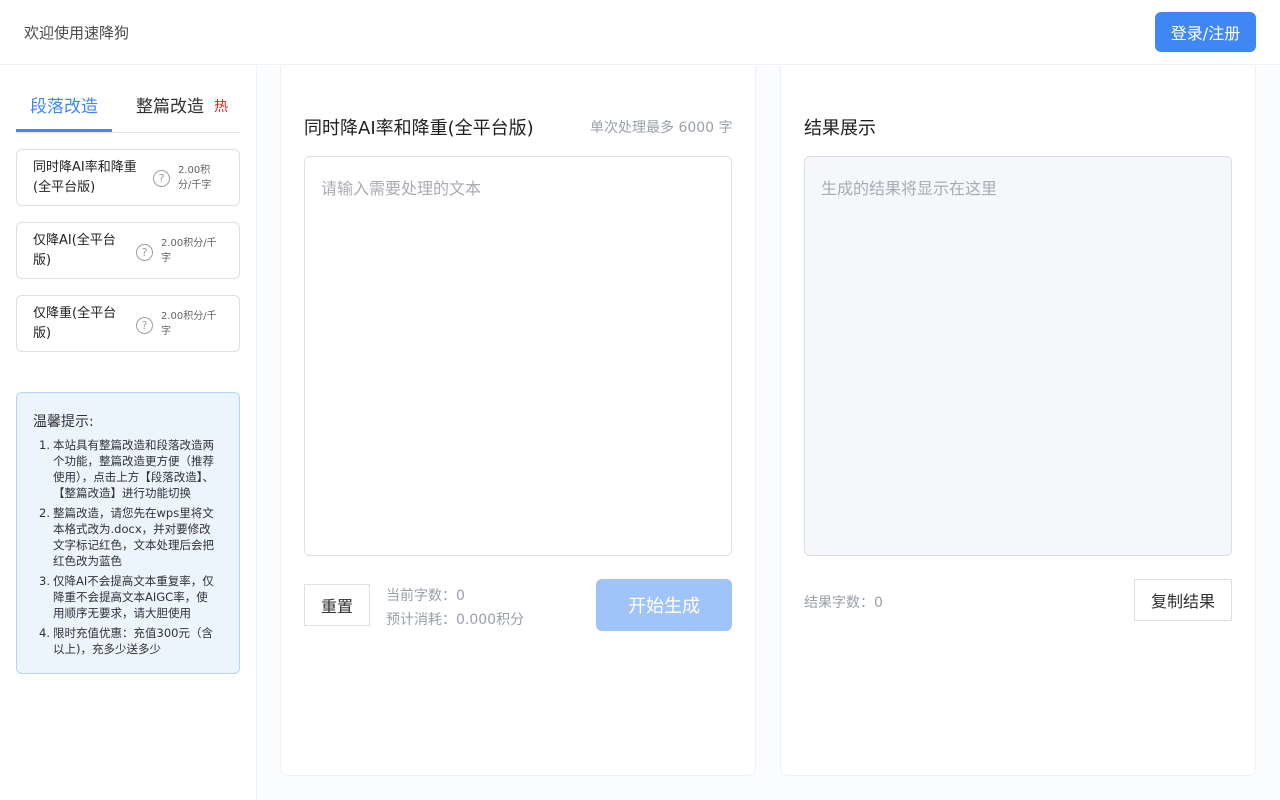 This screenshot has width=1280, height=800. I want to click on tip-line: 仅降AI不会提高文本重复率，仅, so click(133, 581).